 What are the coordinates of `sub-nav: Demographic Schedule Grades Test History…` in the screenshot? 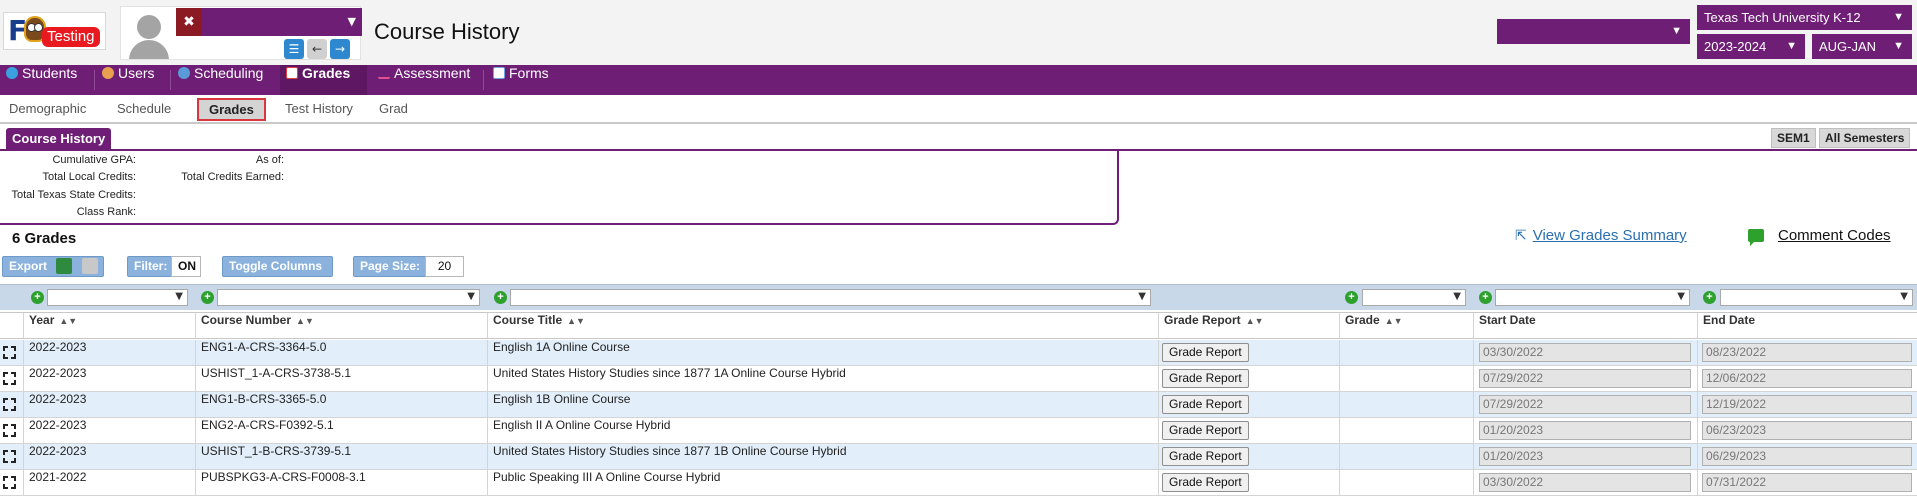 It's located at (958, 109).